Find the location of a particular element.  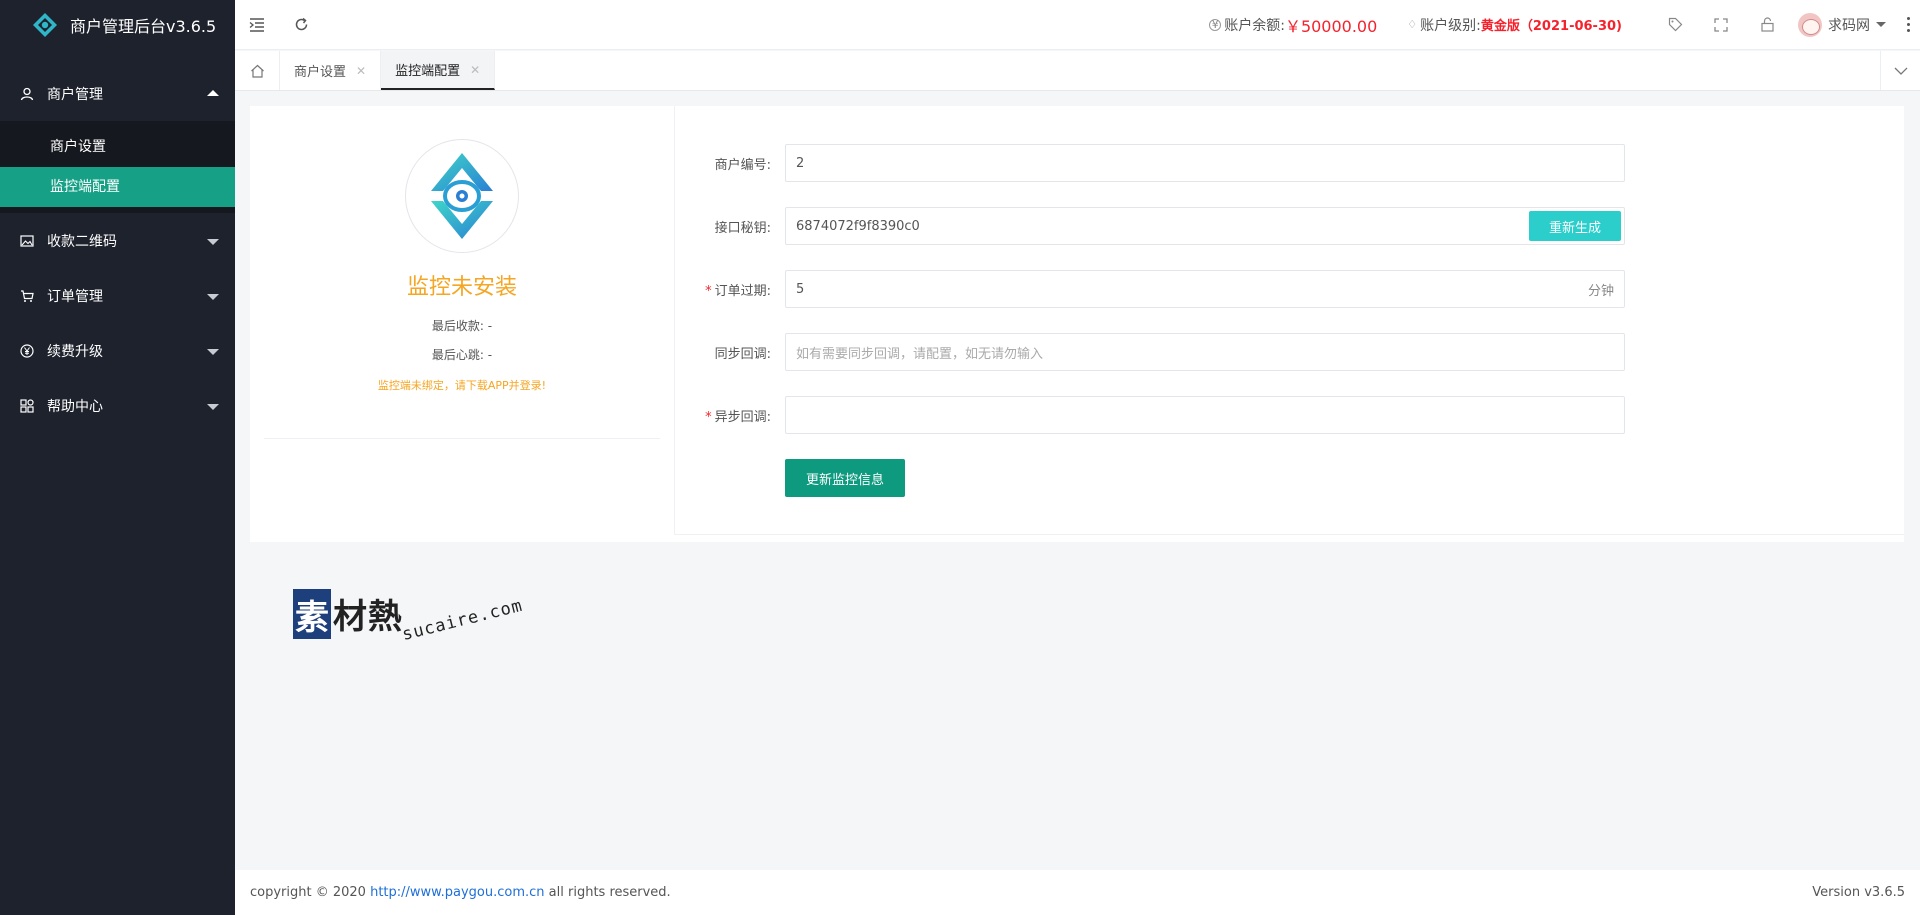

account-level: ♢ 账户级别: 黄金版（2021-06-30) is located at coordinates (1514, 25).